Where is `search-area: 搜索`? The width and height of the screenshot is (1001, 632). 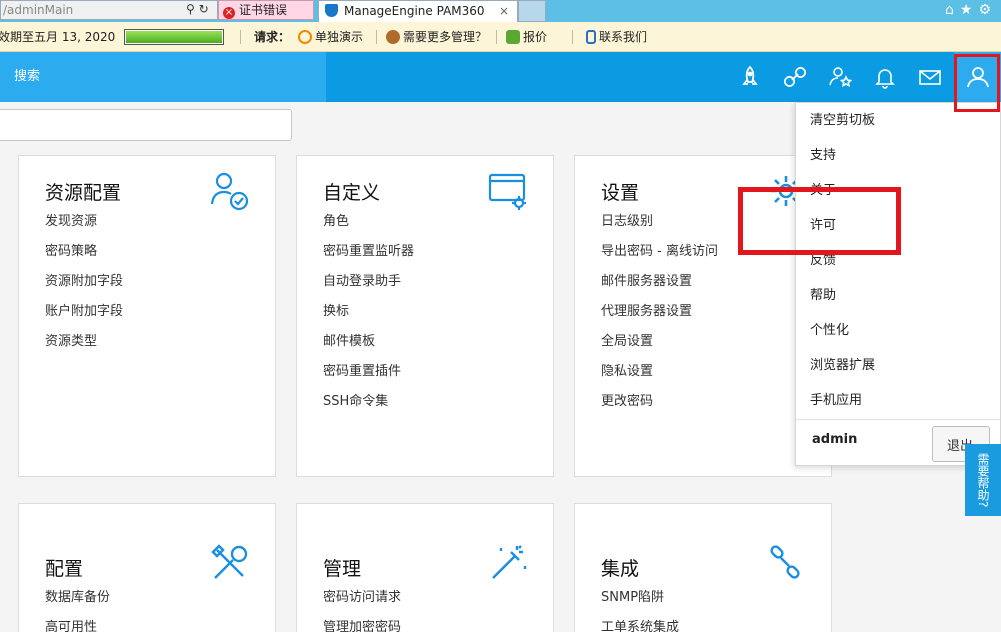 search-area: 搜索 is located at coordinates (163, 77).